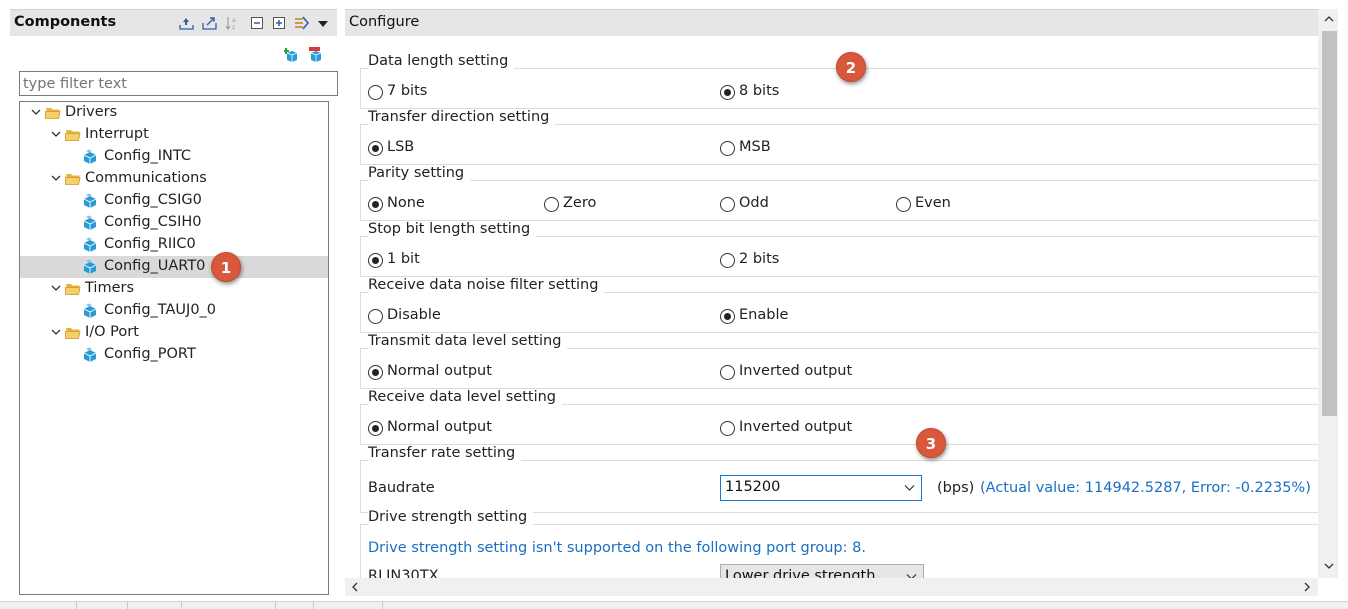 The width and height of the screenshot is (1348, 609). Describe the element at coordinates (233, 27) in the screenshot. I see `svg-text: z` at that location.